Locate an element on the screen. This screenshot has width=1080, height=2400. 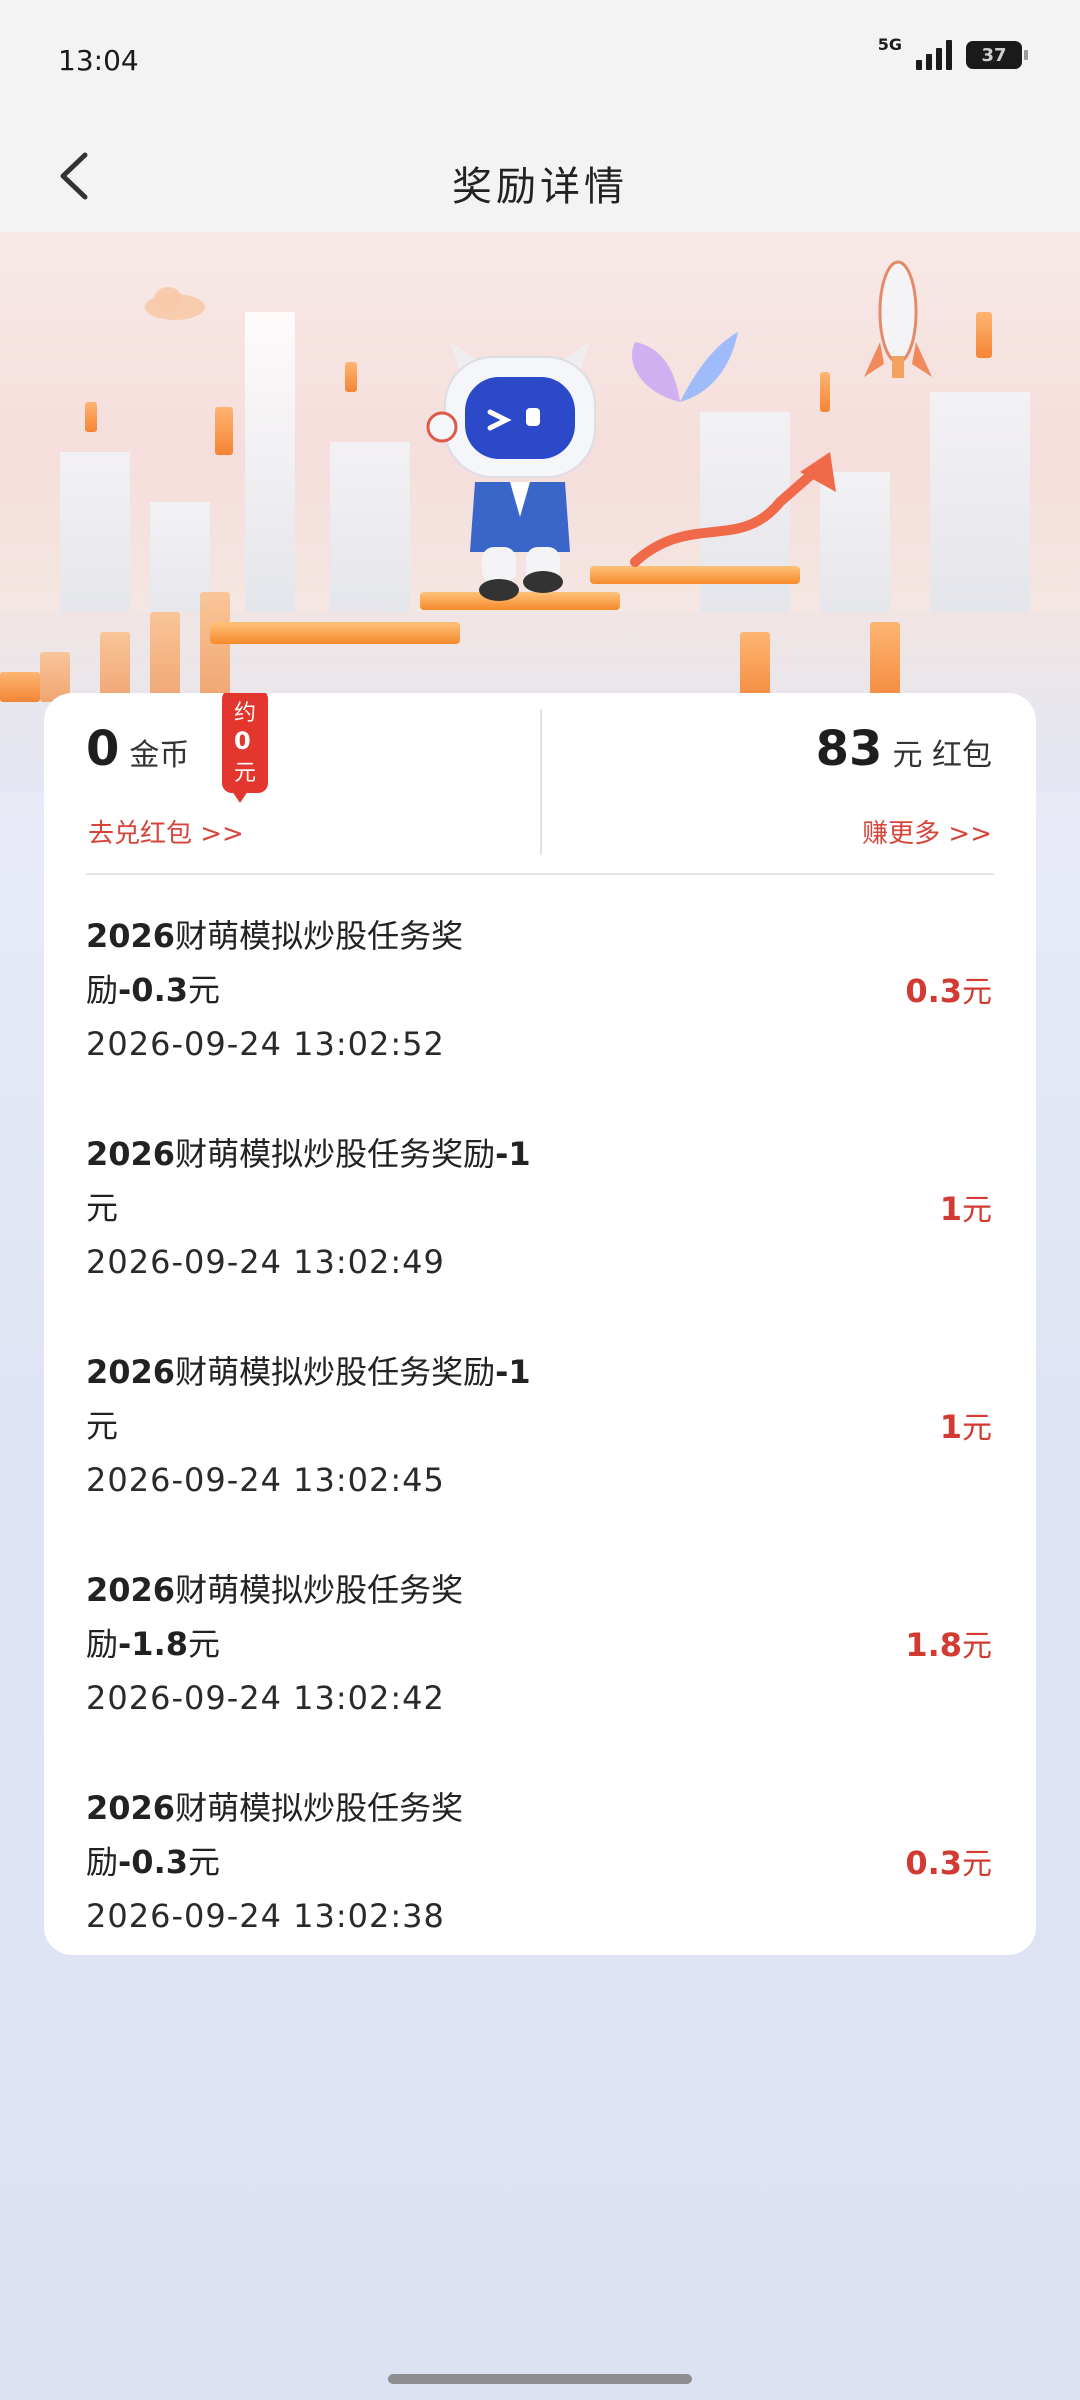
signal-icon is located at coordinates (934, 55).